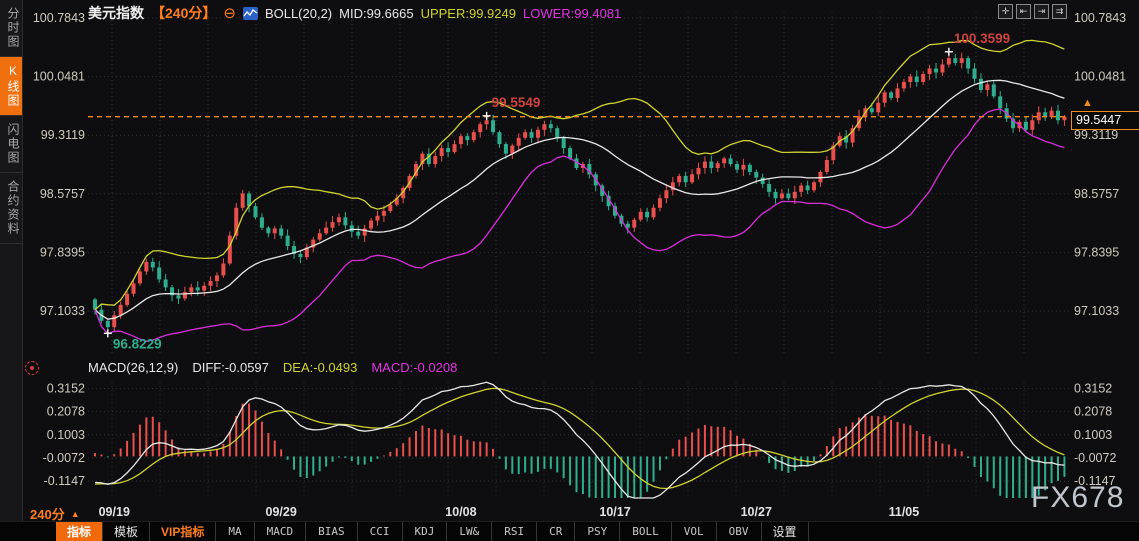  I want to click on chart-window-controls: ✛ ⇤ ⇥ ⇉, so click(1032, 11).